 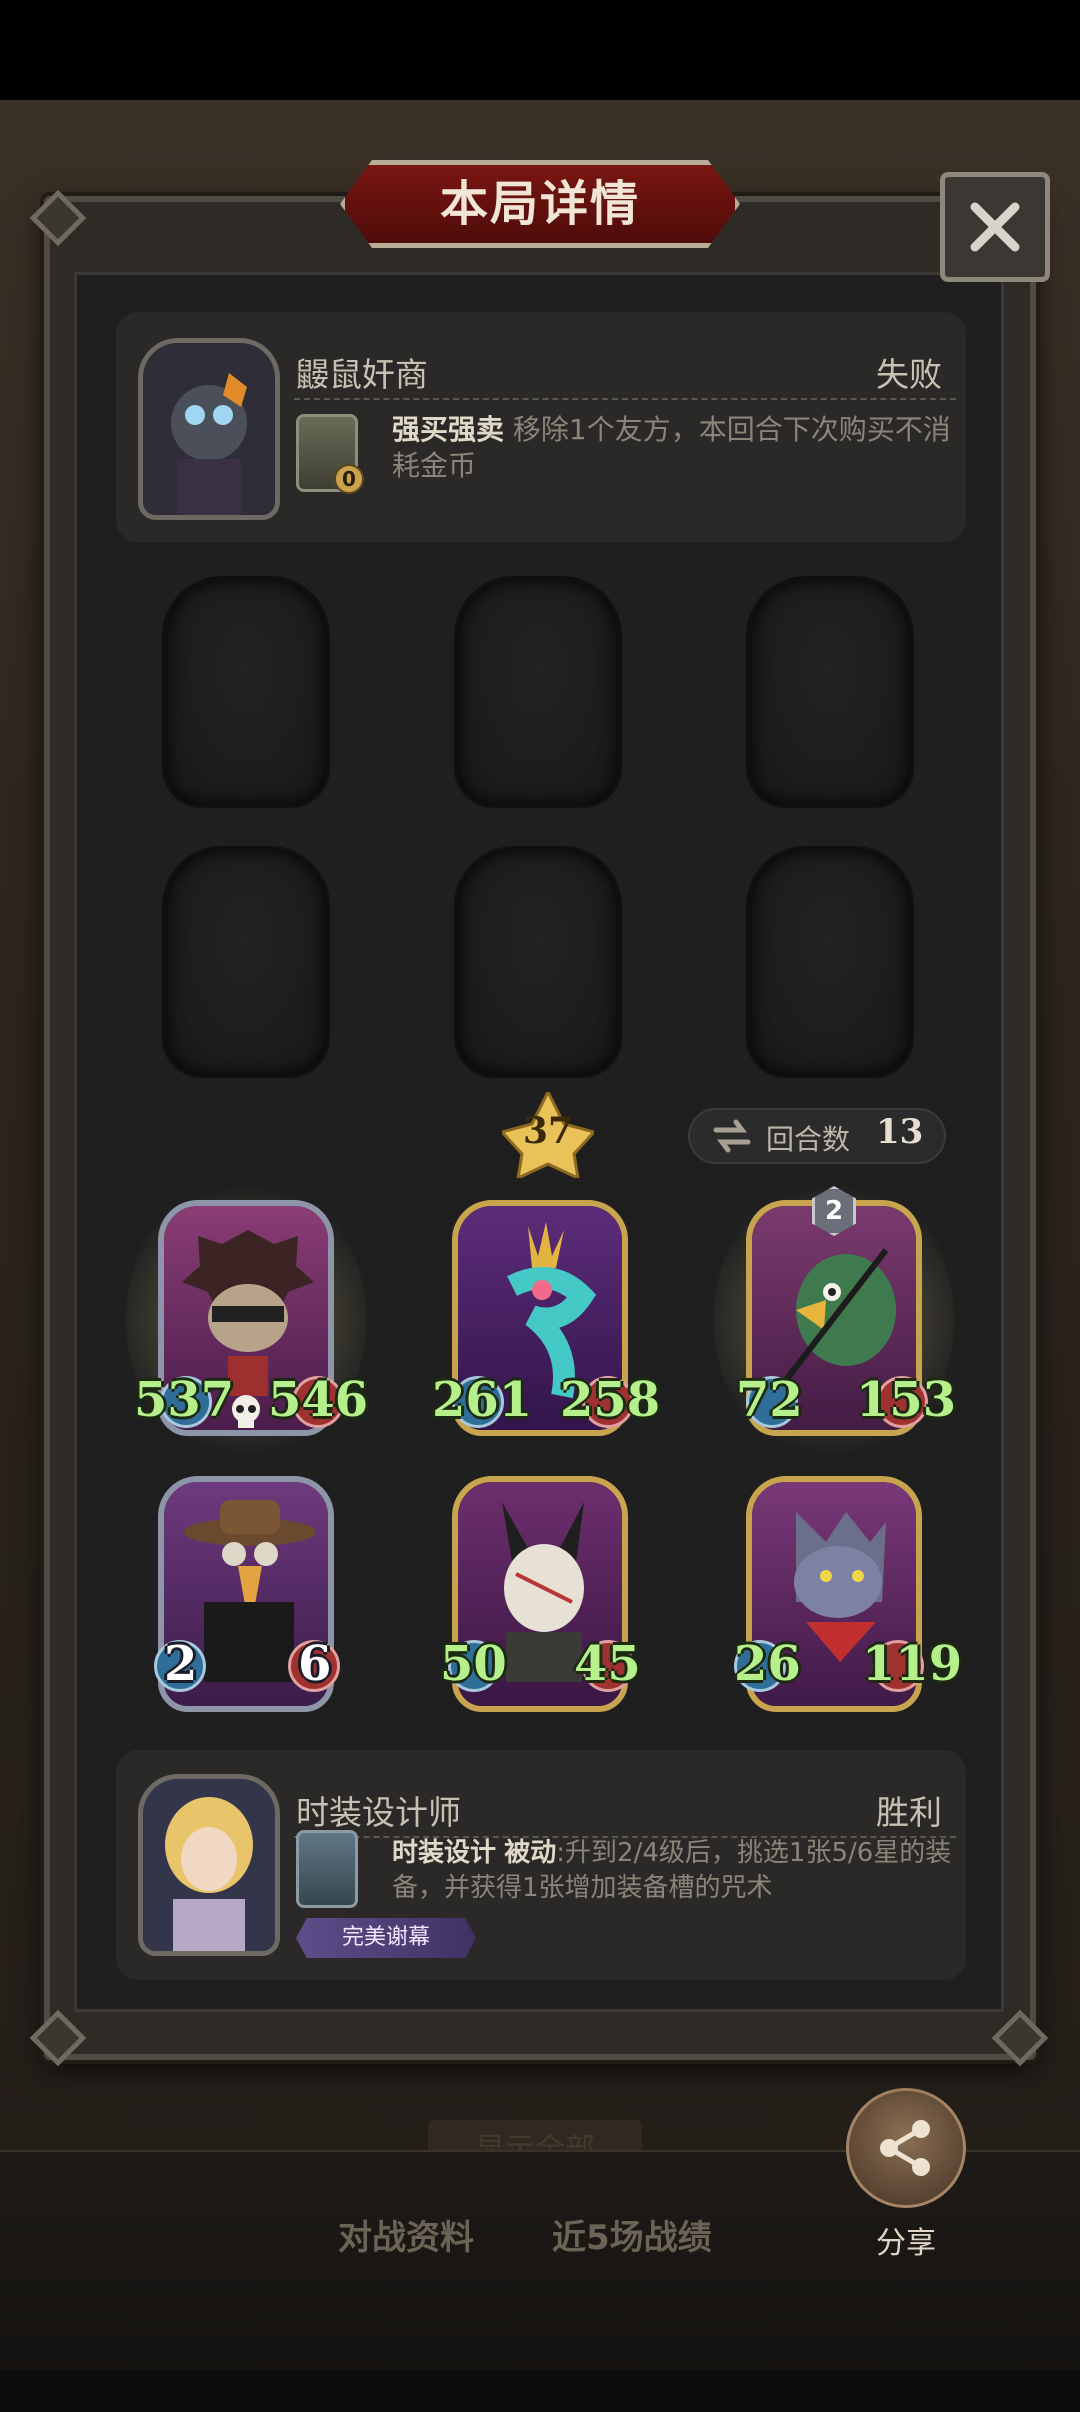 I want to click on unit-attack: 50, so click(x=473, y=1664).